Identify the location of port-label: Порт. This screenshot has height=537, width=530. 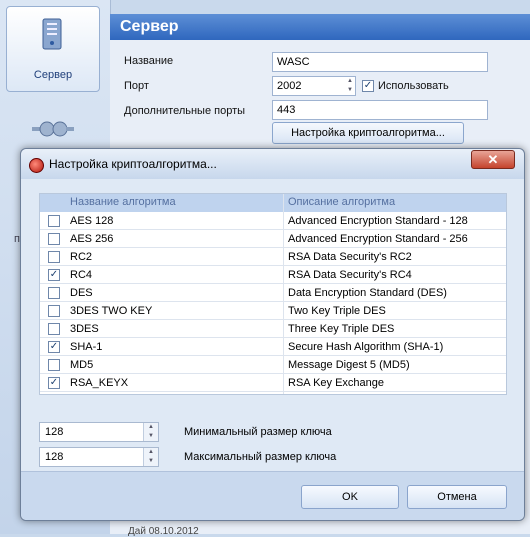
(136, 86).